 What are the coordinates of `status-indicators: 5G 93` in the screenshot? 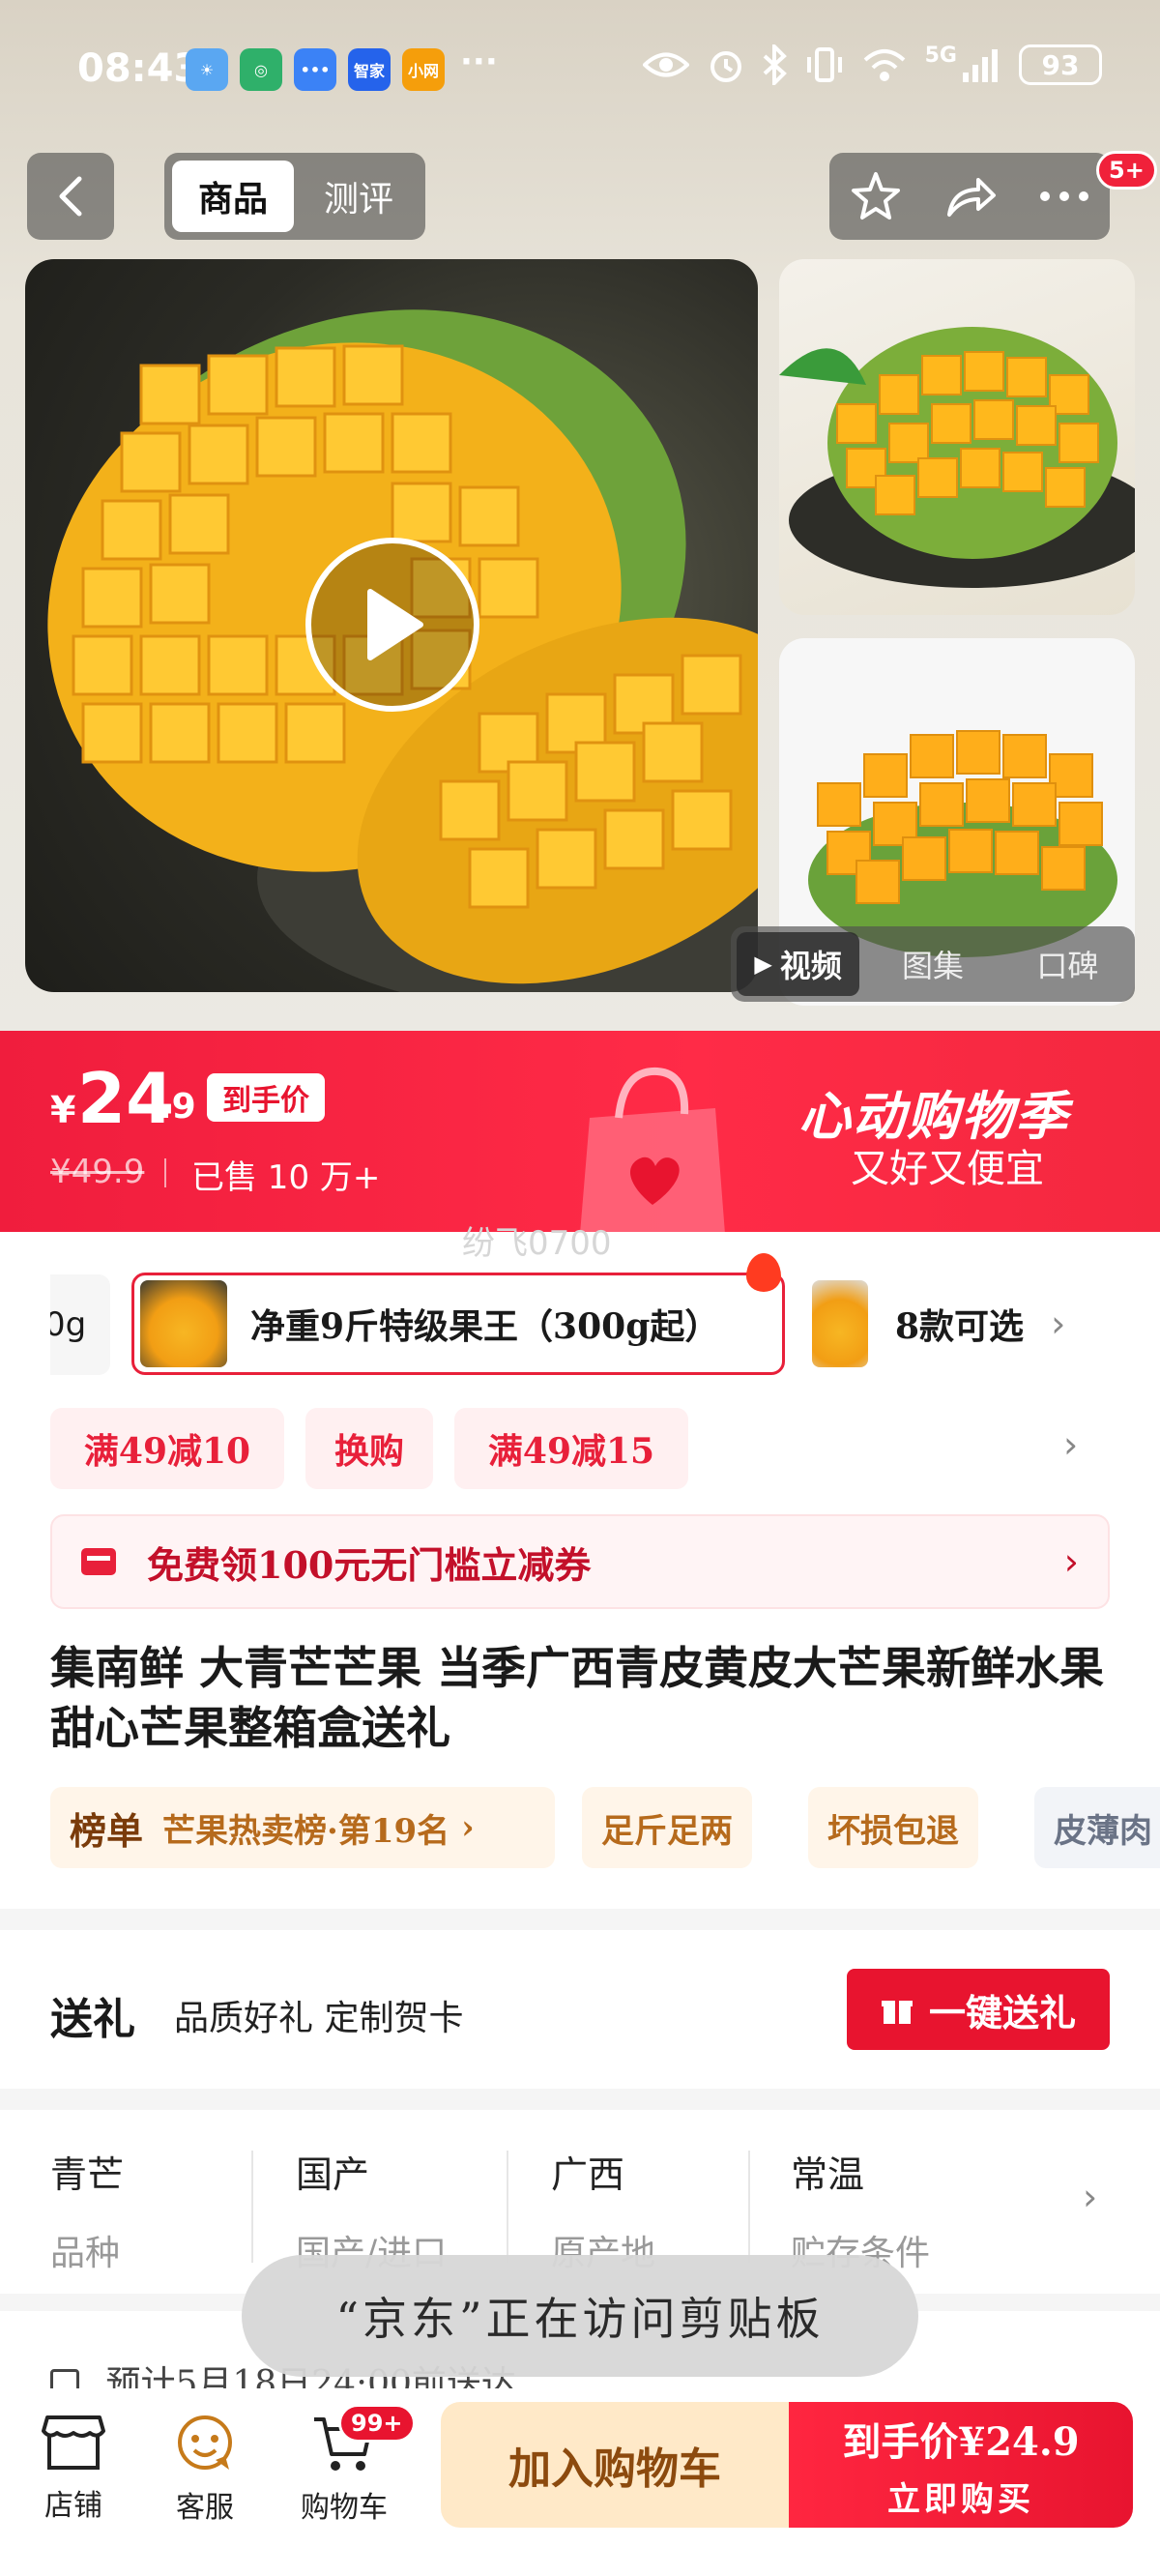 It's located at (872, 64).